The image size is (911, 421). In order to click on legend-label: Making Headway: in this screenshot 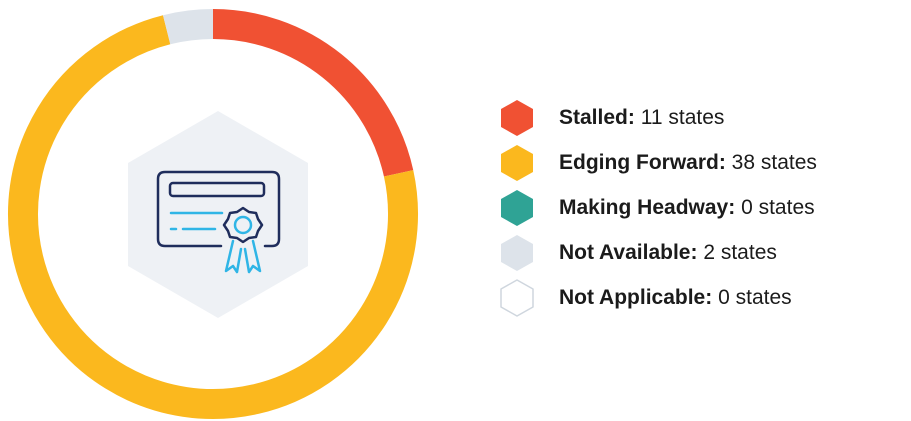, I will do `click(647, 207)`.